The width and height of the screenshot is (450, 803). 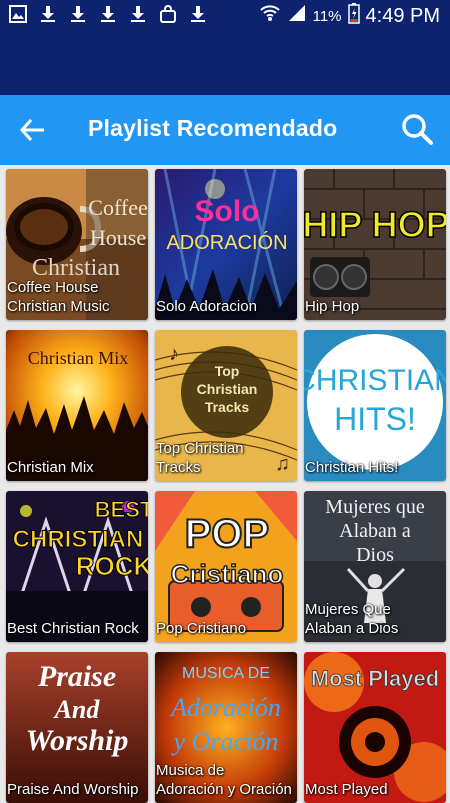 I want to click on playlist-label: Mujeres Que Alaban a Dios, so click(x=352, y=619).